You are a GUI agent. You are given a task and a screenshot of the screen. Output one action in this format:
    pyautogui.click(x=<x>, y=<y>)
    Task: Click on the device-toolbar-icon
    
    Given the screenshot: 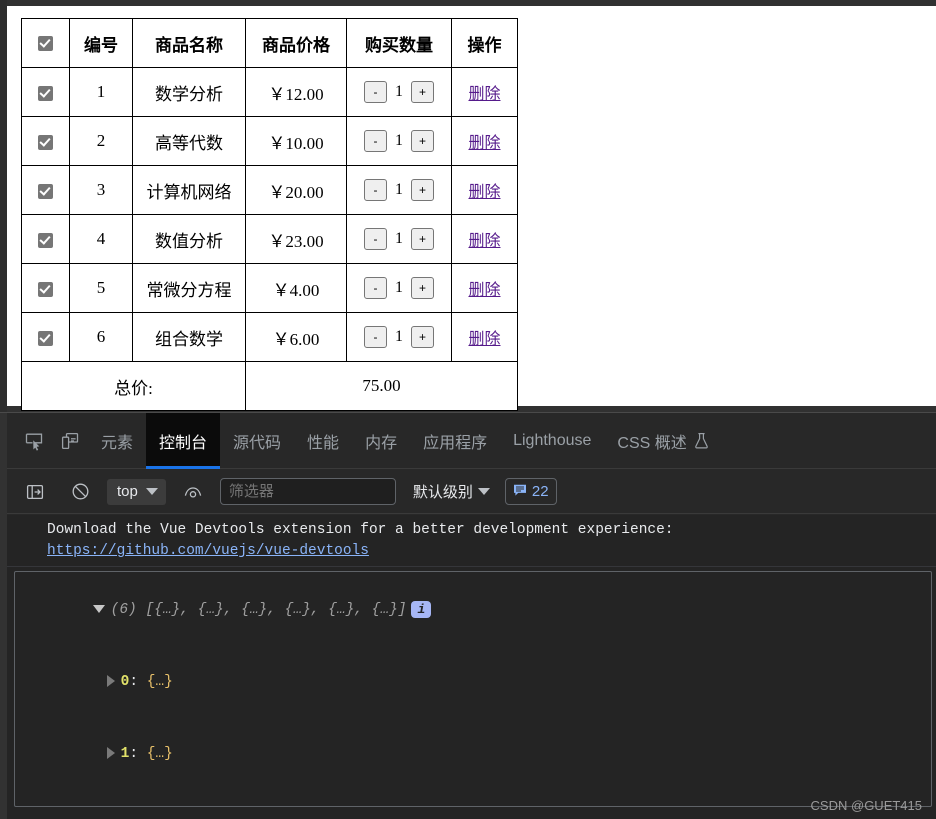 What is the action you would take?
    pyautogui.click(x=70, y=441)
    